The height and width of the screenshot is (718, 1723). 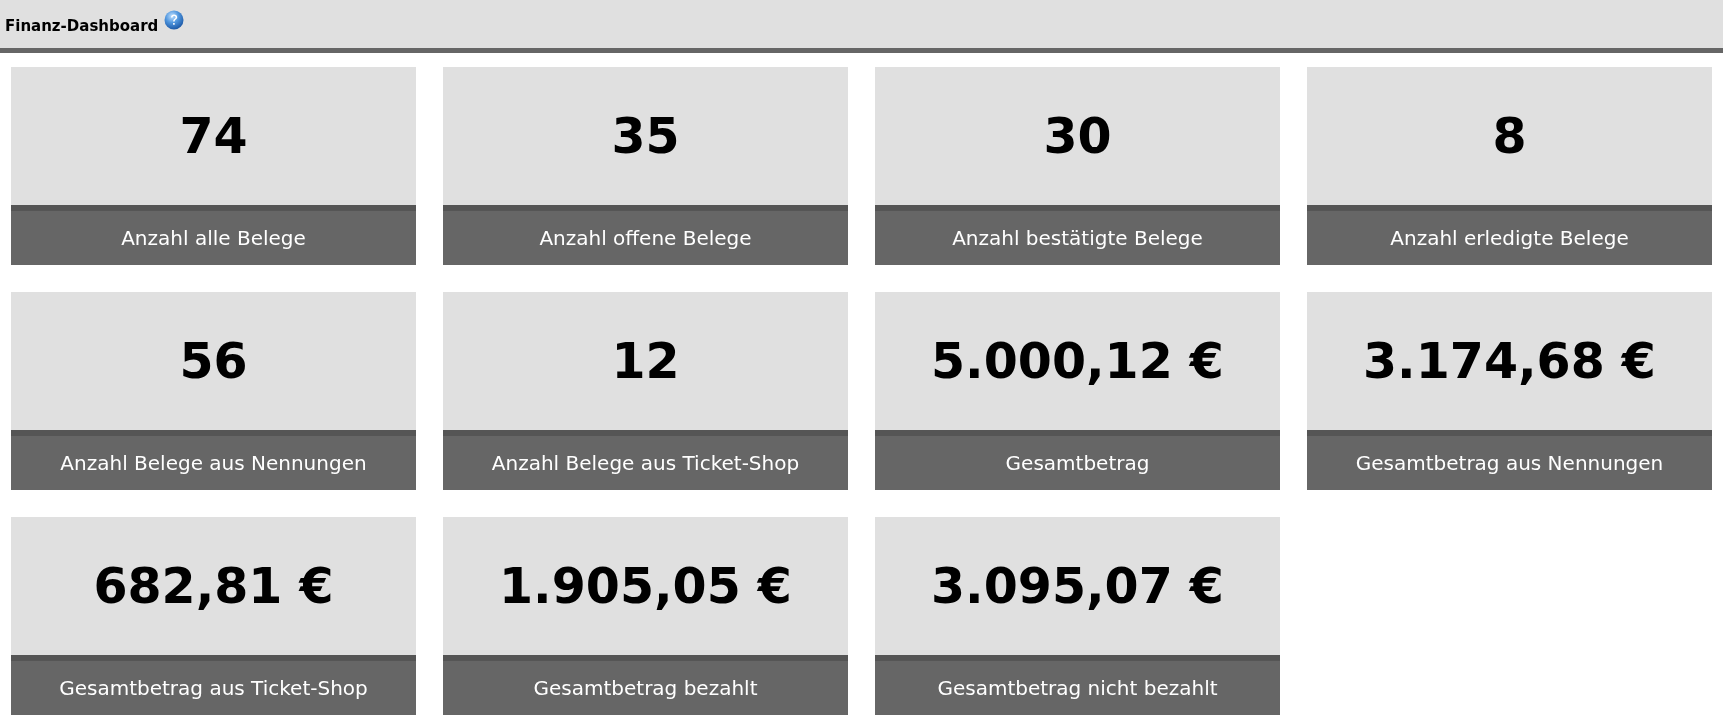 What do you see at coordinates (213, 586) in the screenshot?
I see `tile-value: 682,81 €` at bounding box center [213, 586].